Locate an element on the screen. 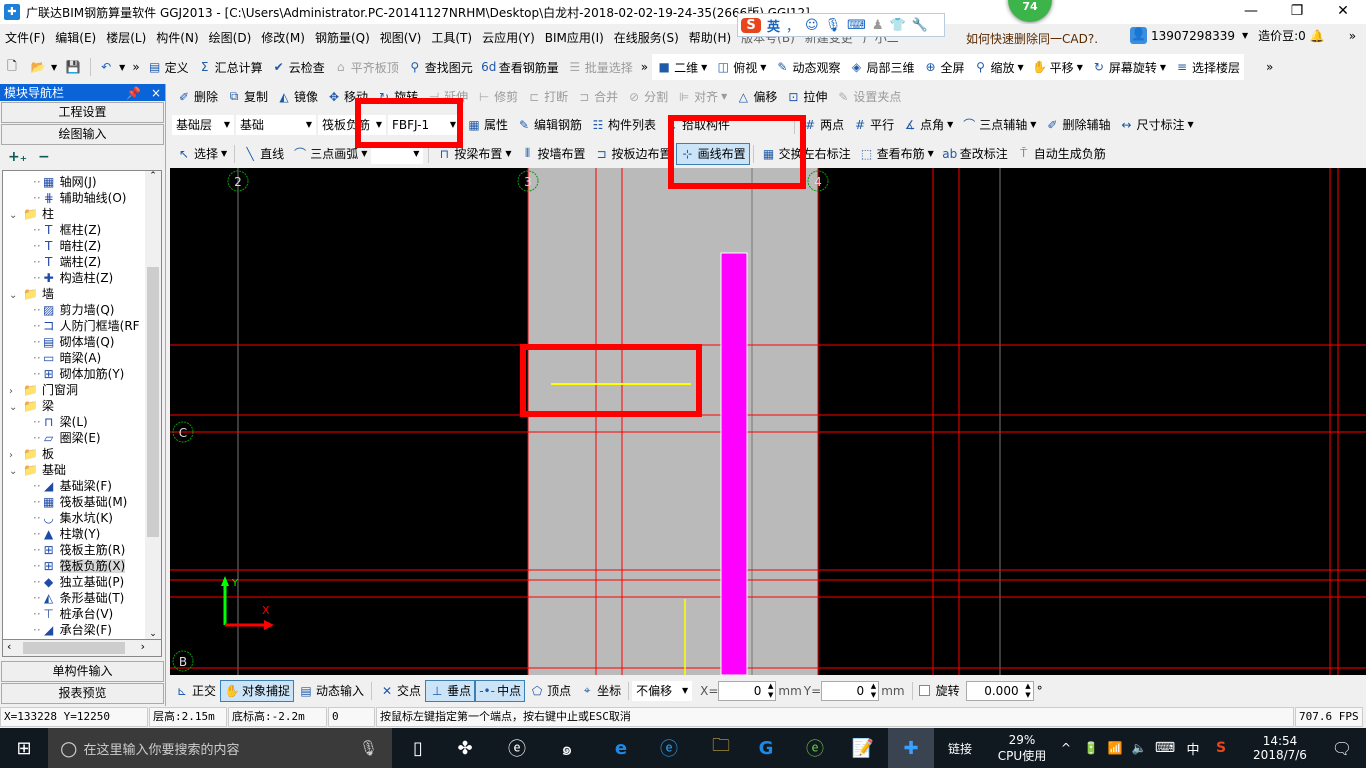 The height and width of the screenshot is (768, 1366). tree-item: ·· ◆ 独立基础(P) is located at coordinates (78, 582).